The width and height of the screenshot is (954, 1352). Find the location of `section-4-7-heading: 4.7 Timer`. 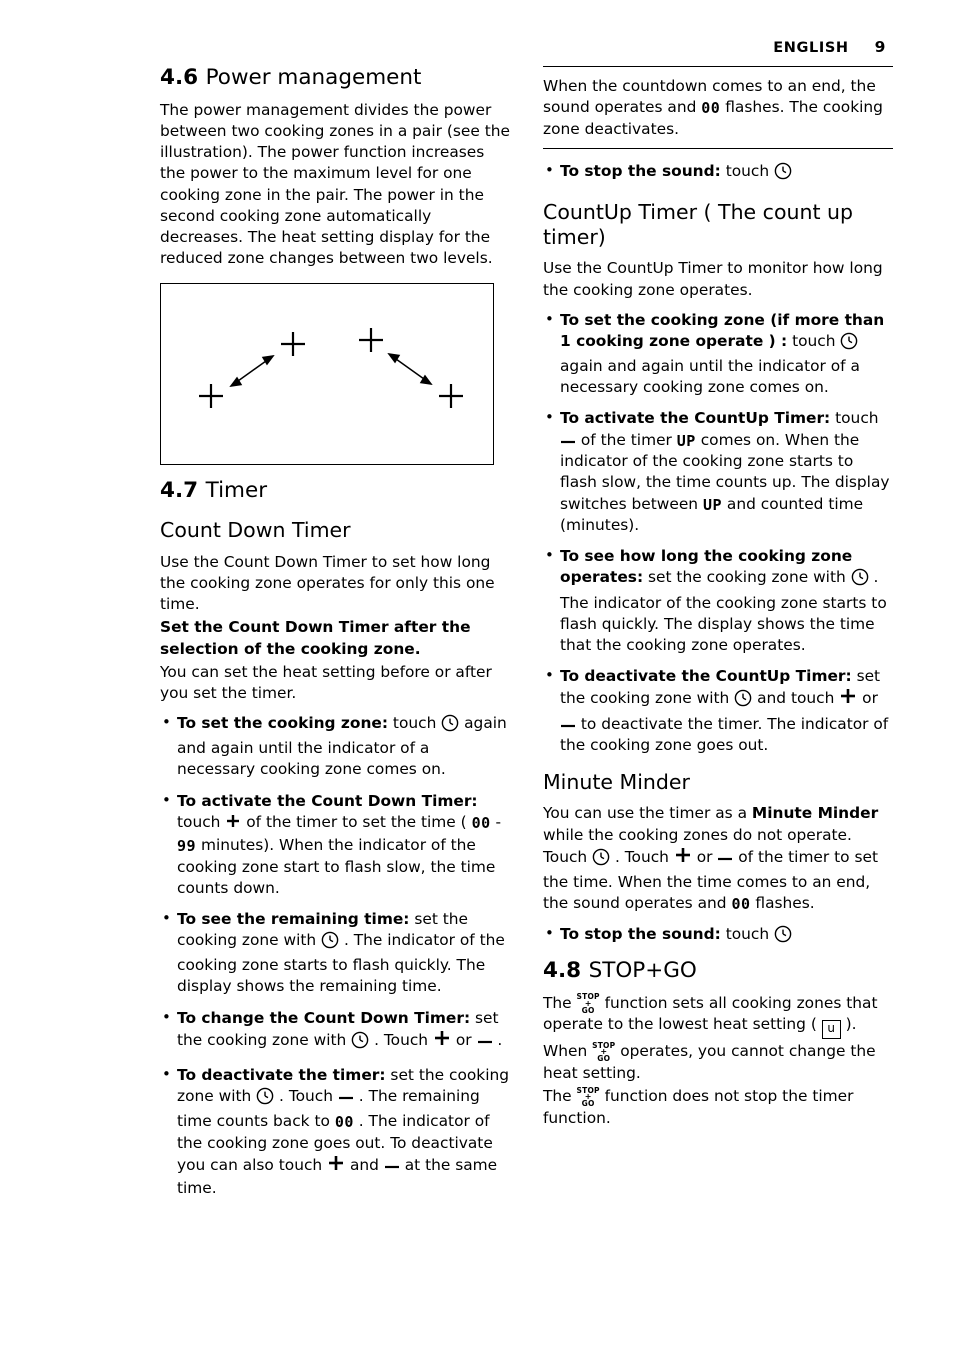

section-4-7-heading: 4.7 Timer is located at coordinates (335, 491).